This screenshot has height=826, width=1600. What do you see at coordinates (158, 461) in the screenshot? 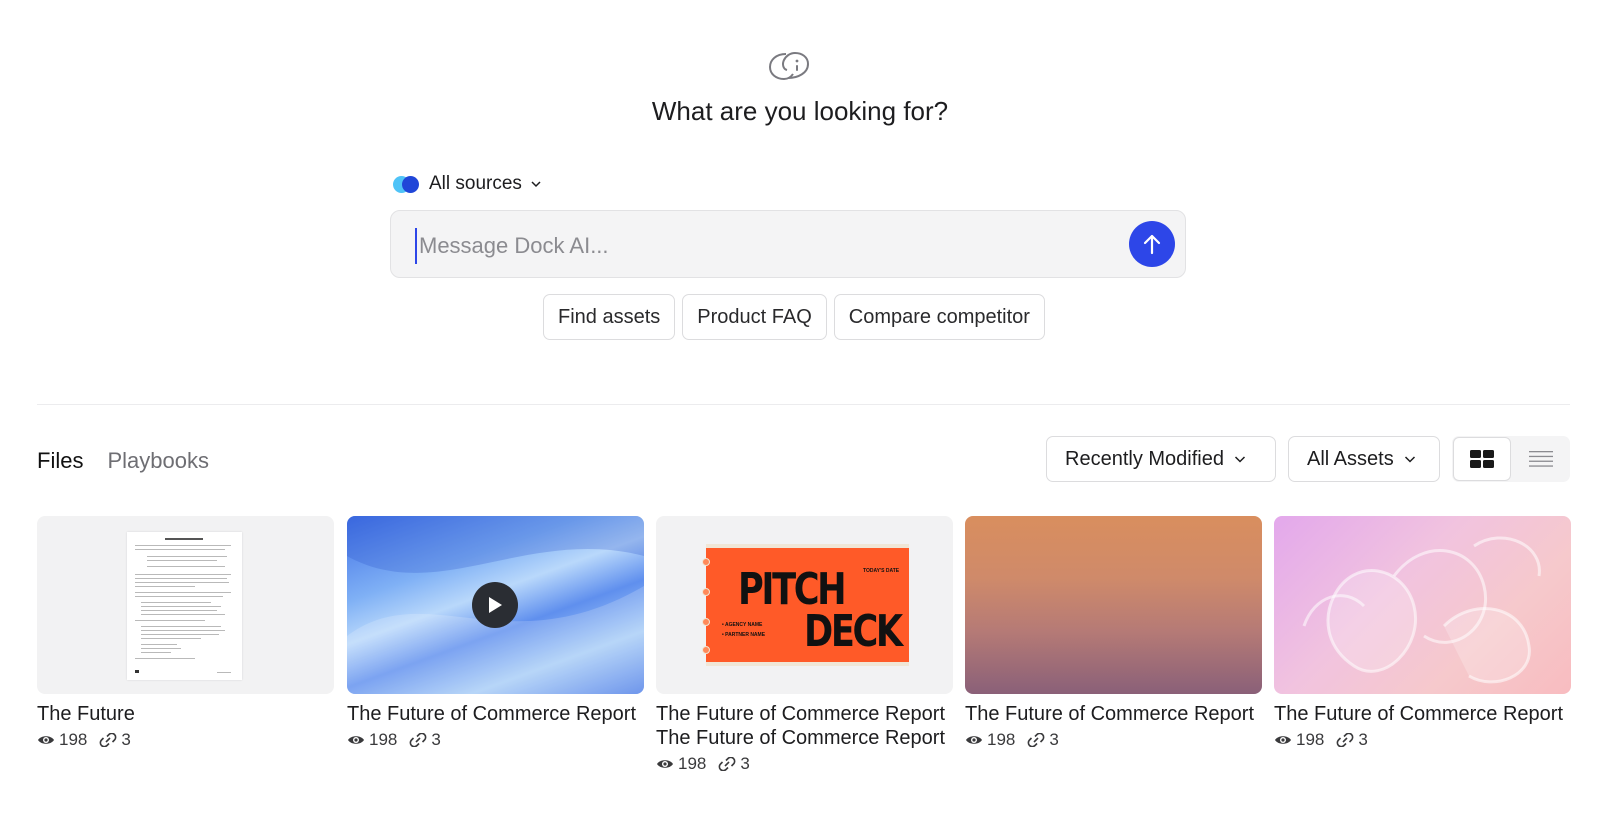
I see `tab-playbooks: Playbooks` at bounding box center [158, 461].